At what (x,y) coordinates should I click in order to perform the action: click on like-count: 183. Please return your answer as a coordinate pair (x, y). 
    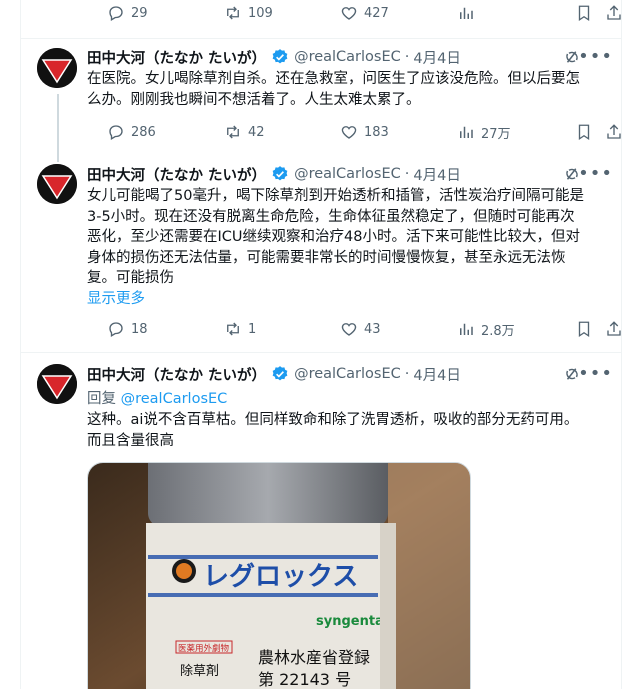
    Looking at the image, I should click on (376, 132).